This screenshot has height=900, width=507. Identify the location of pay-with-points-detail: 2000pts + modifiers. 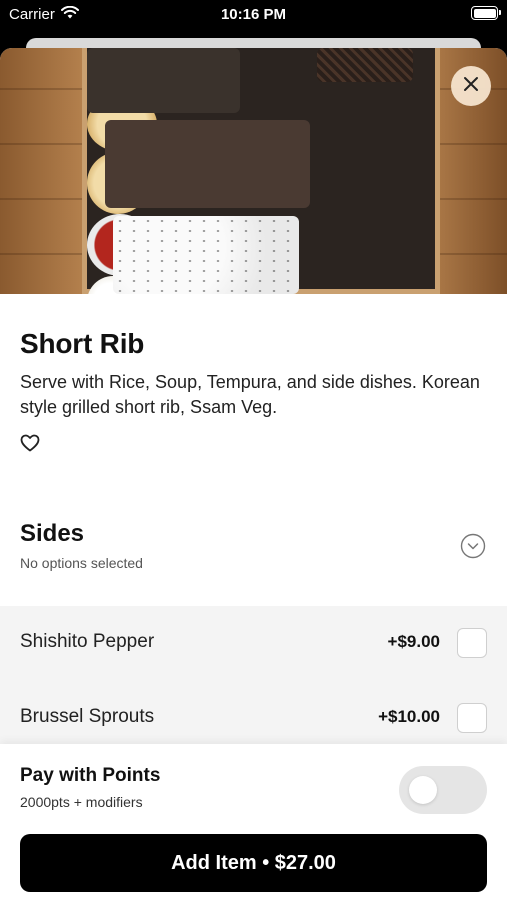
(81, 802).